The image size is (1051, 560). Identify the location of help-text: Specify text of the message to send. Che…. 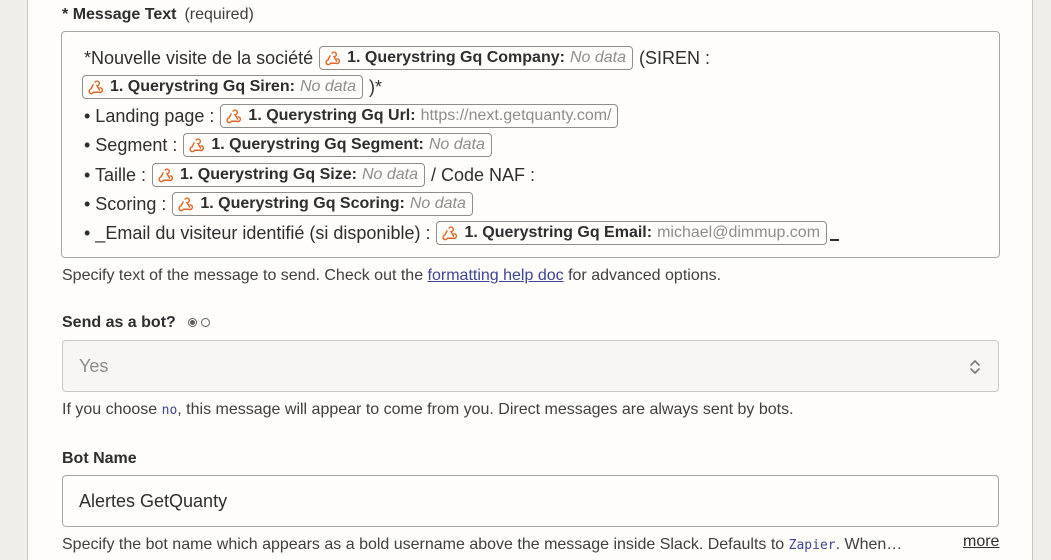
(245, 275).